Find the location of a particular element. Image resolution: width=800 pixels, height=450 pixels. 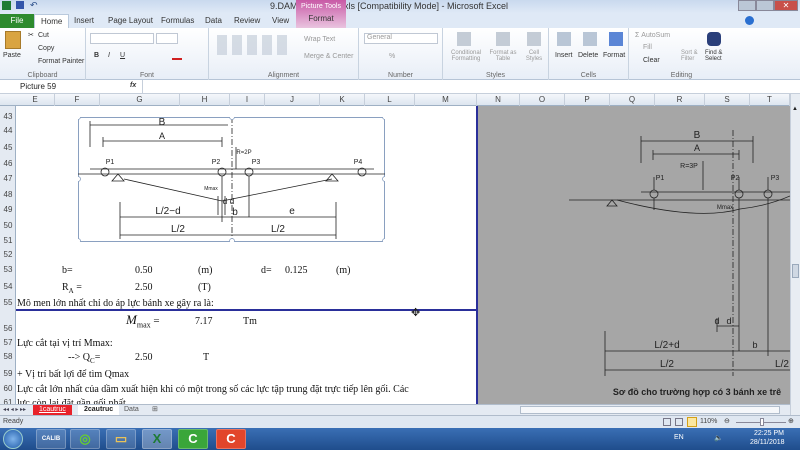

row-header-59: 59 is located at coordinates (8, 373).